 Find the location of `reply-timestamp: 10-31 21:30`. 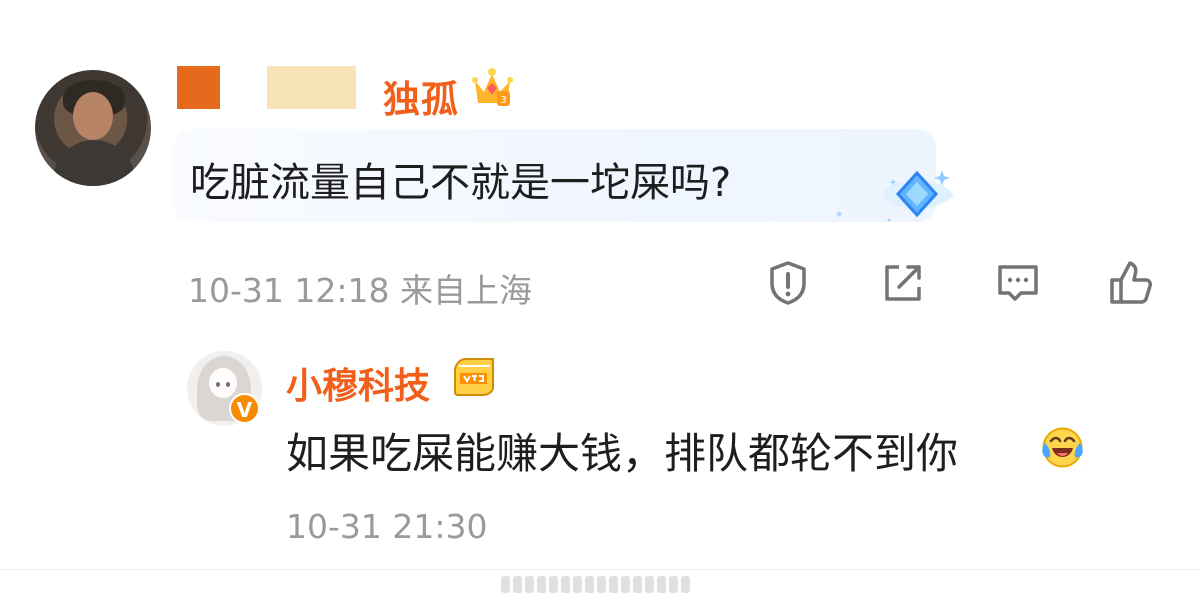

reply-timestamp: 10-31 21:30 is located at coordinates (387, 526).